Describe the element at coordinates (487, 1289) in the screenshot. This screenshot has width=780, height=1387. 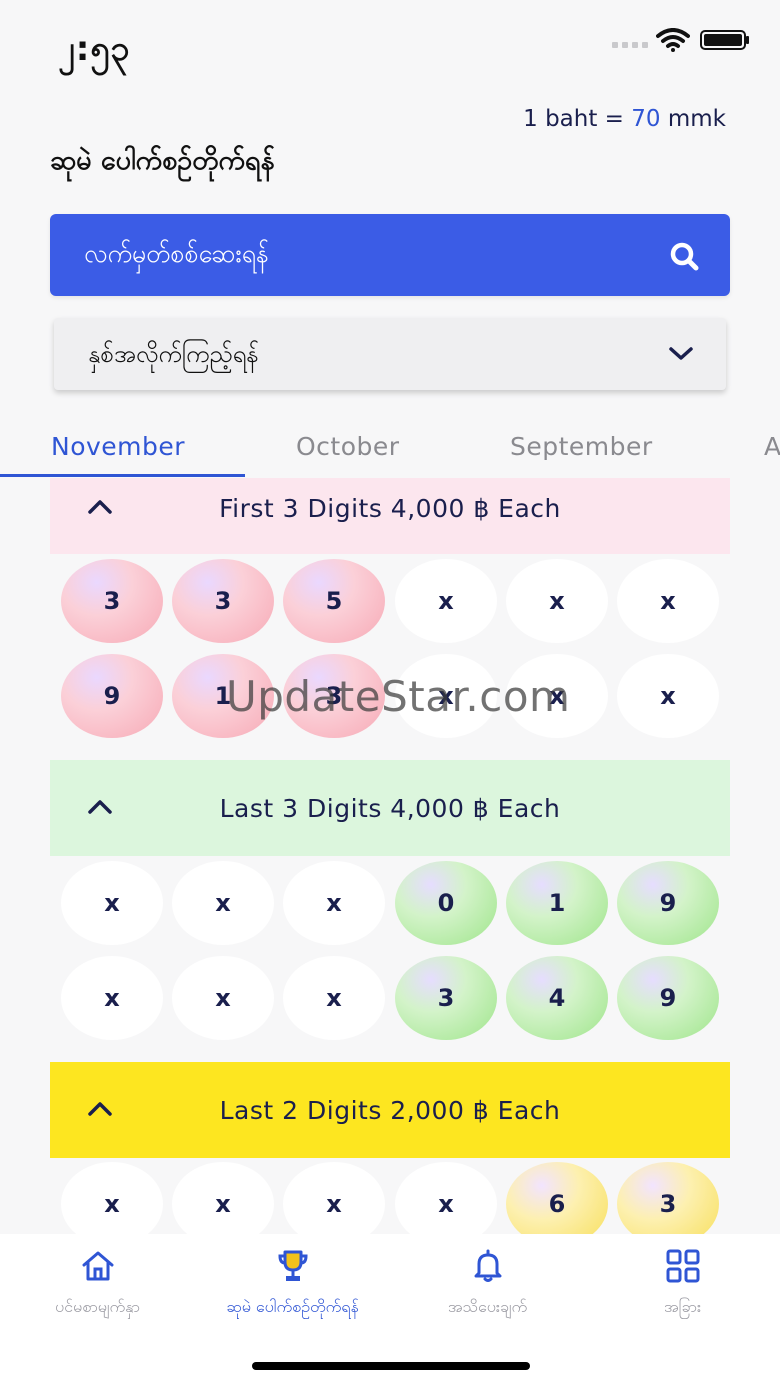
I see `nav-item-notifications: အသိပေးချက်` at that location.